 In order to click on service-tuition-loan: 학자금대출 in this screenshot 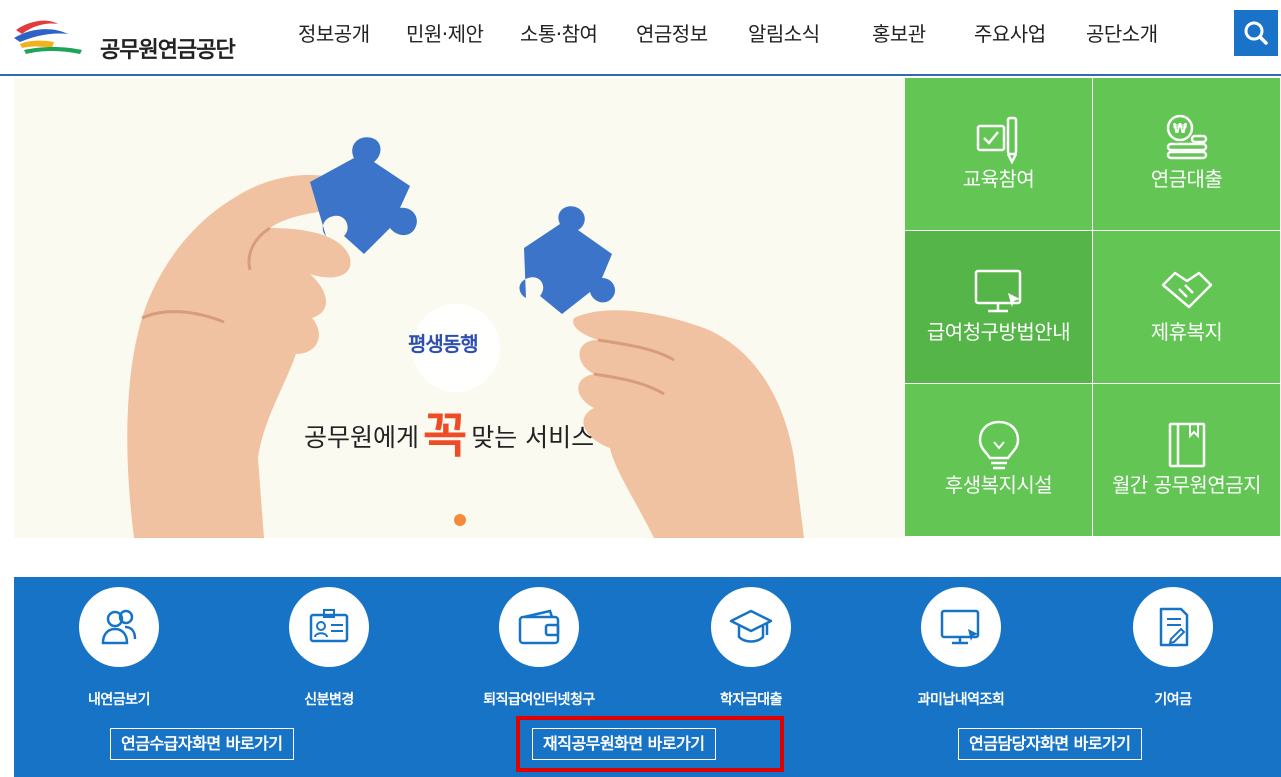, I will do `click(751, 648)`.